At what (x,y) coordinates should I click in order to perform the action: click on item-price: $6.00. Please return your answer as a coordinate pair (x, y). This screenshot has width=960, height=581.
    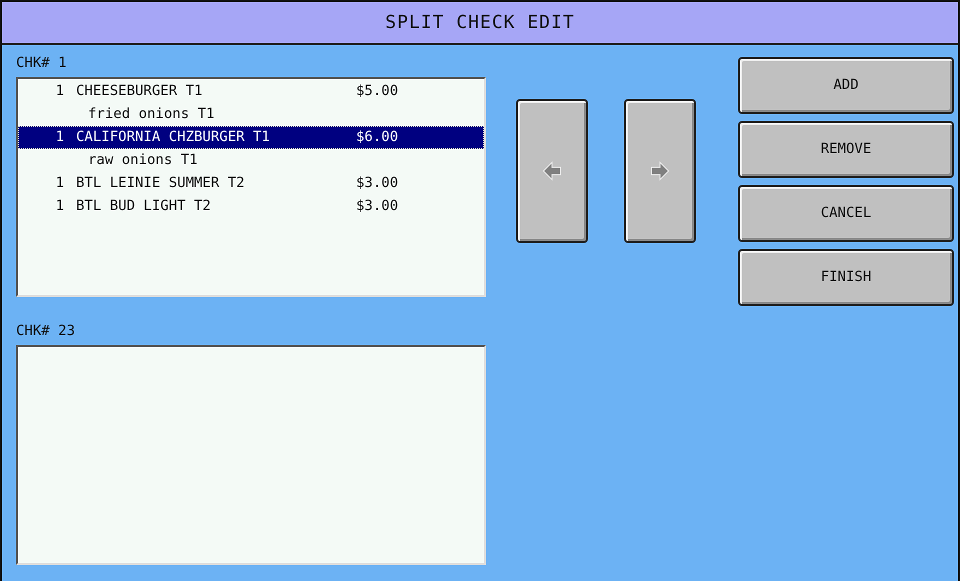
    Looking at the image, I should click on (377, 137).